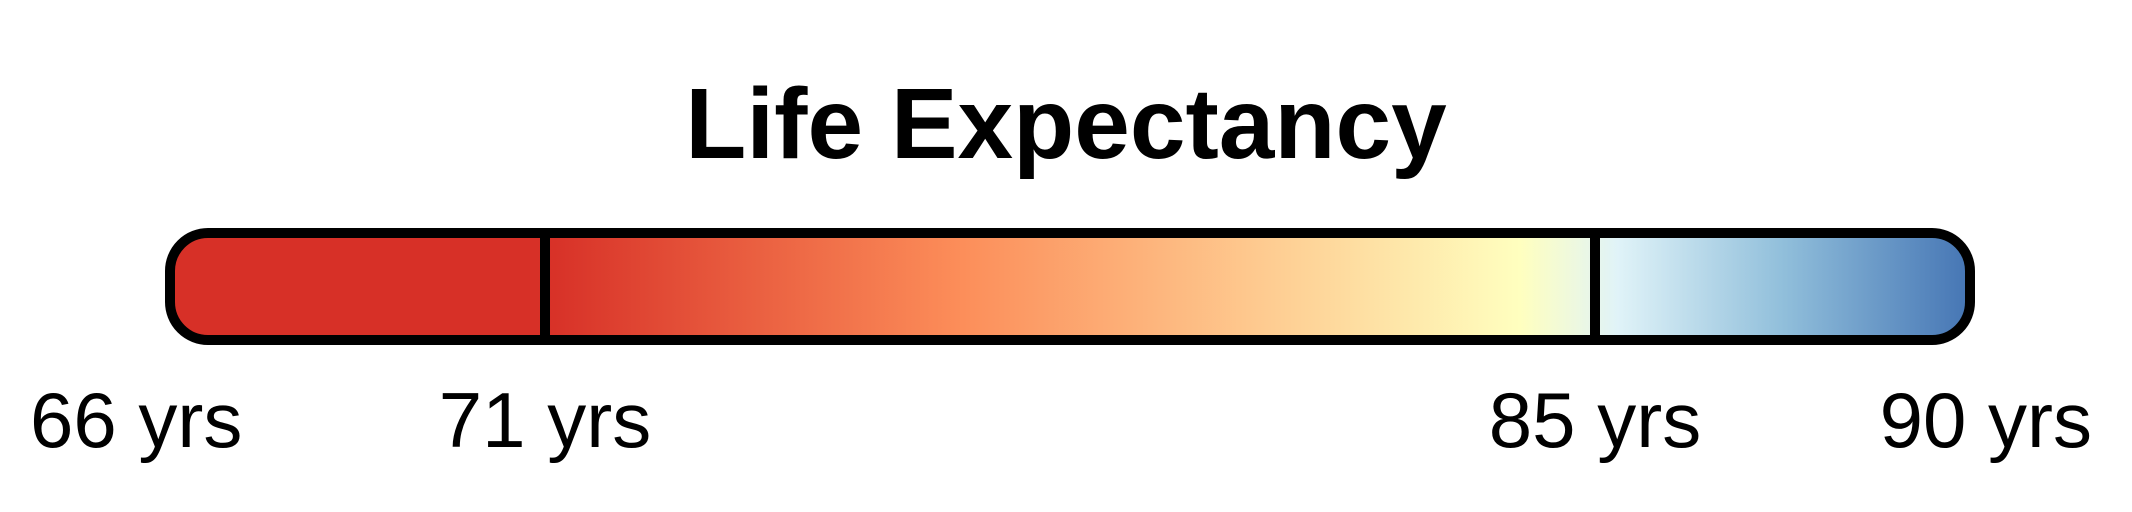  I want to click on tick-label-71: 71 yrs, so click(545, 420).